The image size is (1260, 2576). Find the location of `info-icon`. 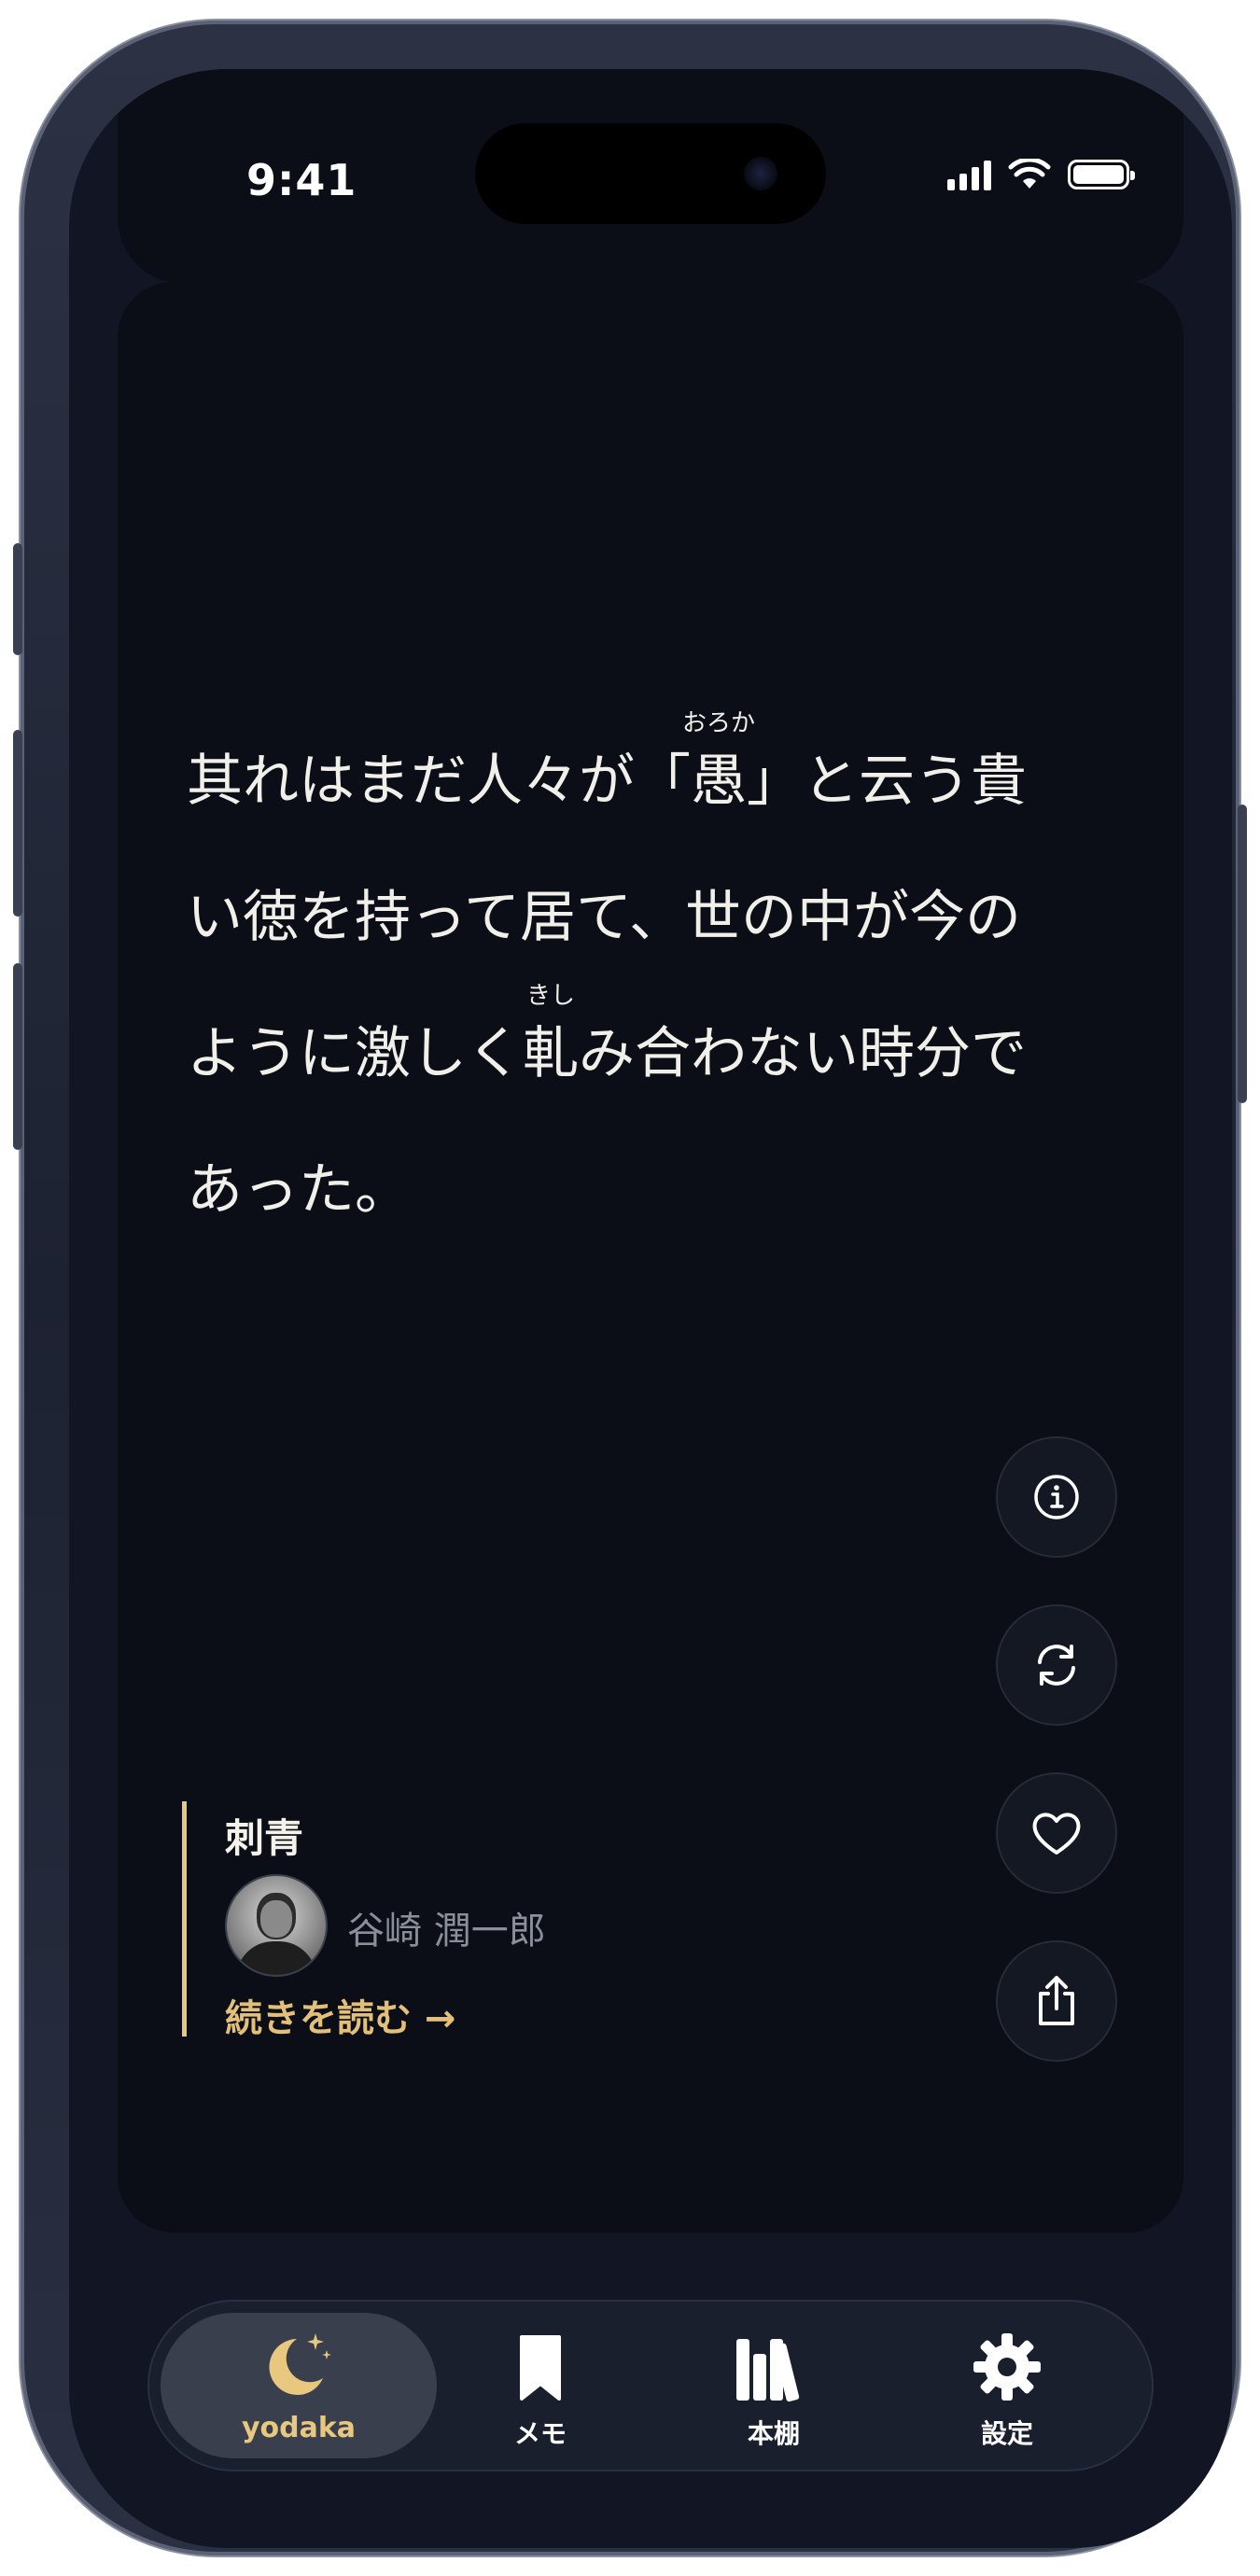

info-icon is located at coordinates (1056, 1497).